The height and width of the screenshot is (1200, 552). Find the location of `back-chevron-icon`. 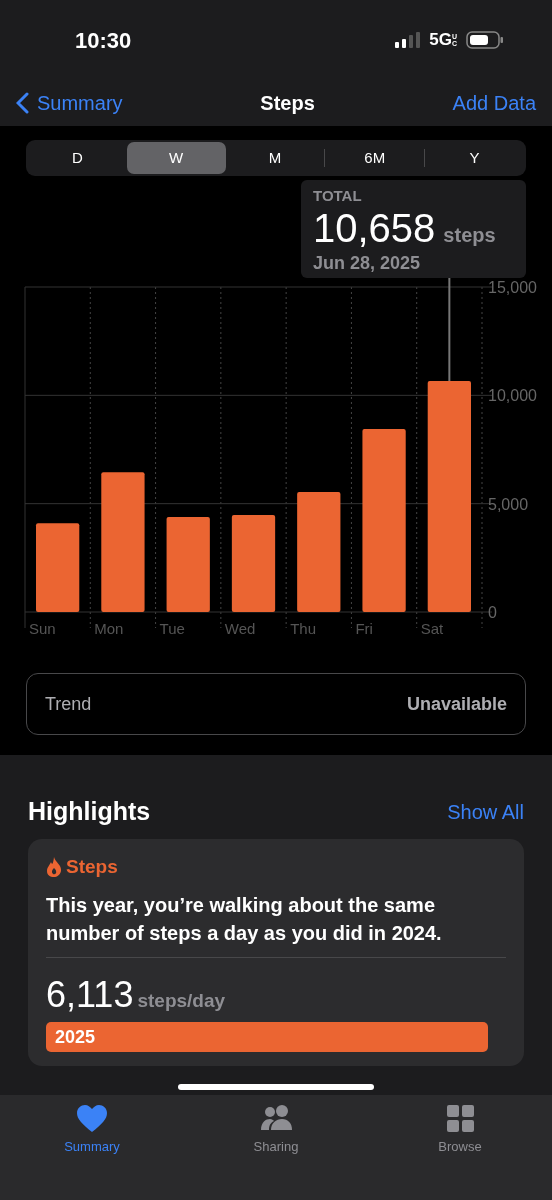

back-chevron-icon is located at coordinates (22, 103).